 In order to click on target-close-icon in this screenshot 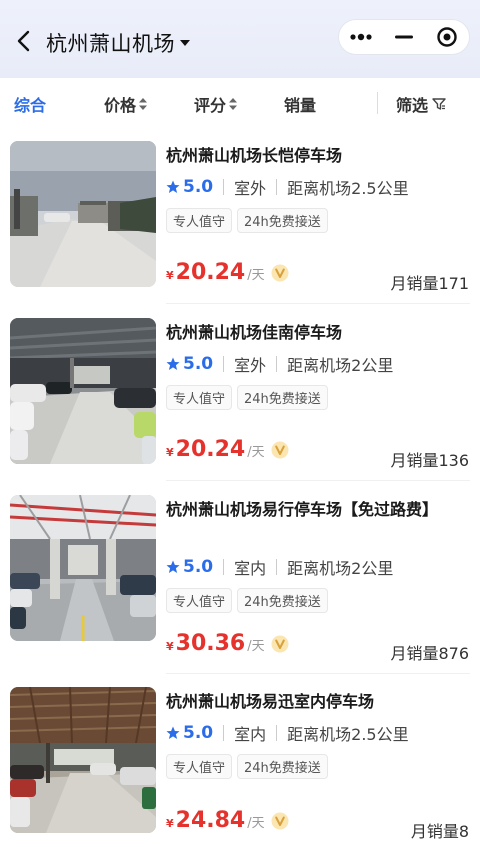, I will do `click(447, 37)`.